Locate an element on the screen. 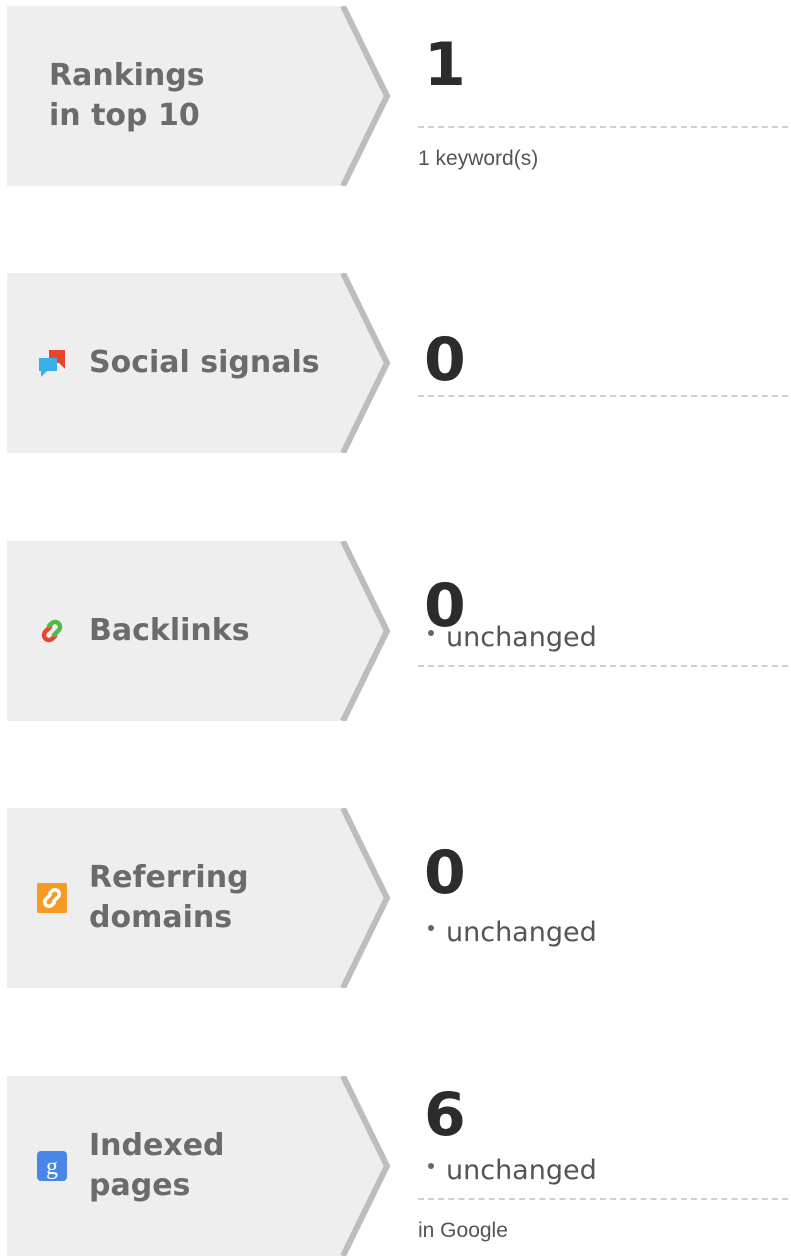 This screenshot has height=1256, width=791. metric-label: Social signals is located at coordinates (204, 362).